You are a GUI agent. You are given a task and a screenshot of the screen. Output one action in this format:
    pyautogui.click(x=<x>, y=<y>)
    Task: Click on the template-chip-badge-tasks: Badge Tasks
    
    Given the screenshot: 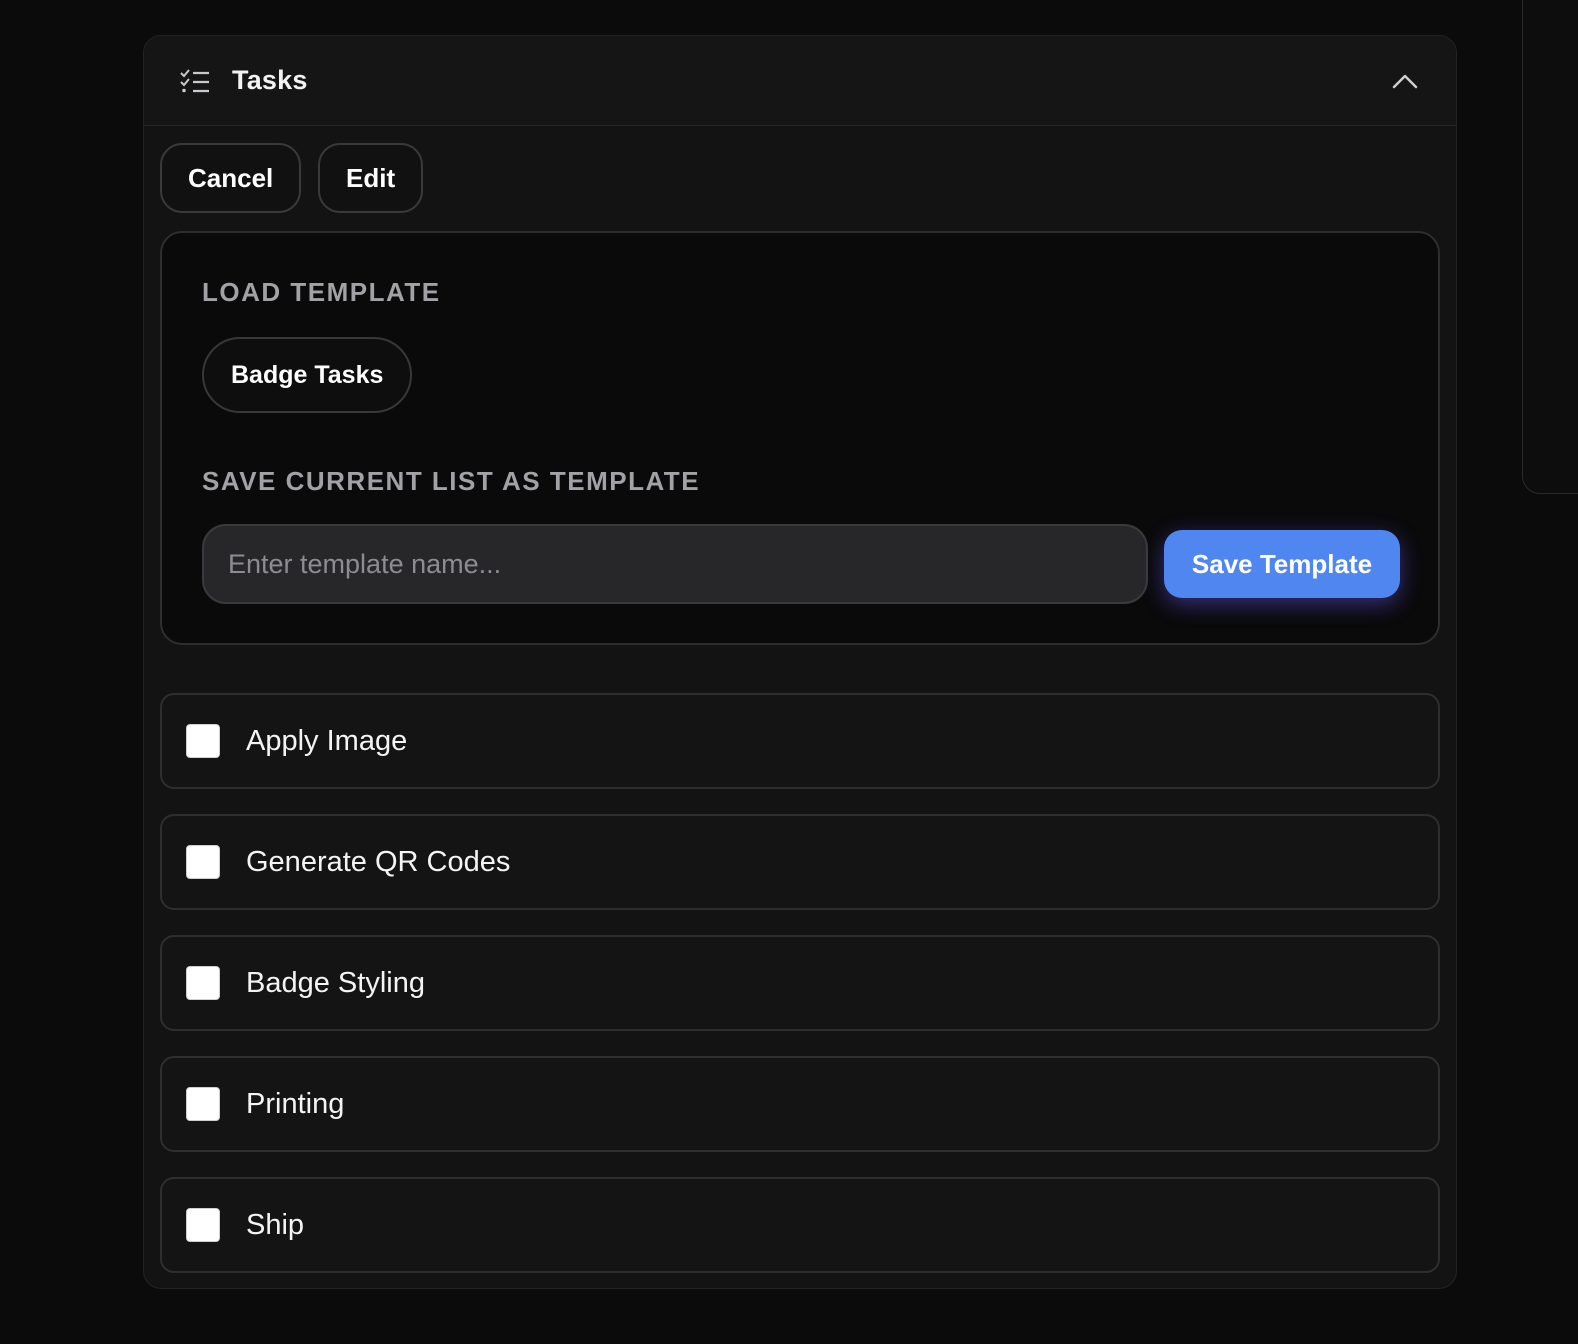 What is the action you would take?
    pyautogui.click(x=307, y=375)
    